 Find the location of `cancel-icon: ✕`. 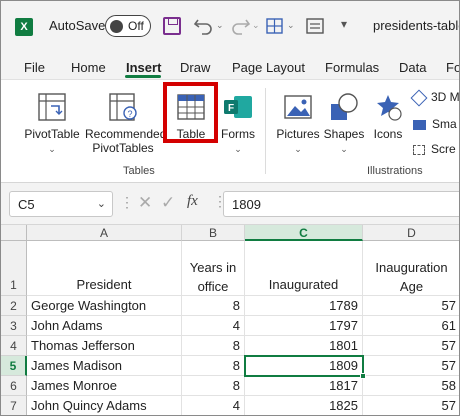

cancel-icon: ✕ is located at coordinates (145, 203).